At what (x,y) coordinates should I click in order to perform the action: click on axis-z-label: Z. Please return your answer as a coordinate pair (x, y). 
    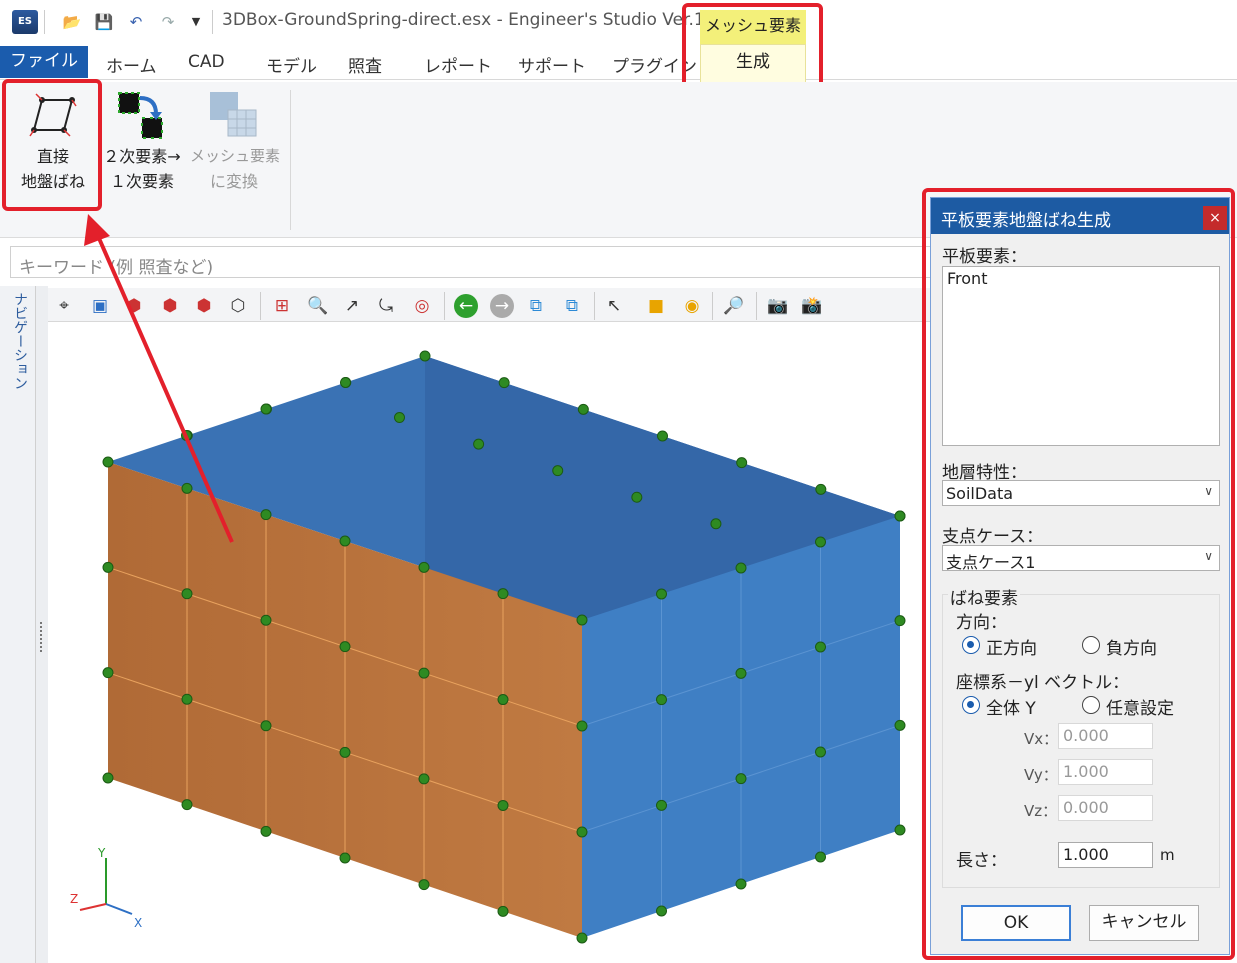
    Looking at the image, I should click on (74, 899).